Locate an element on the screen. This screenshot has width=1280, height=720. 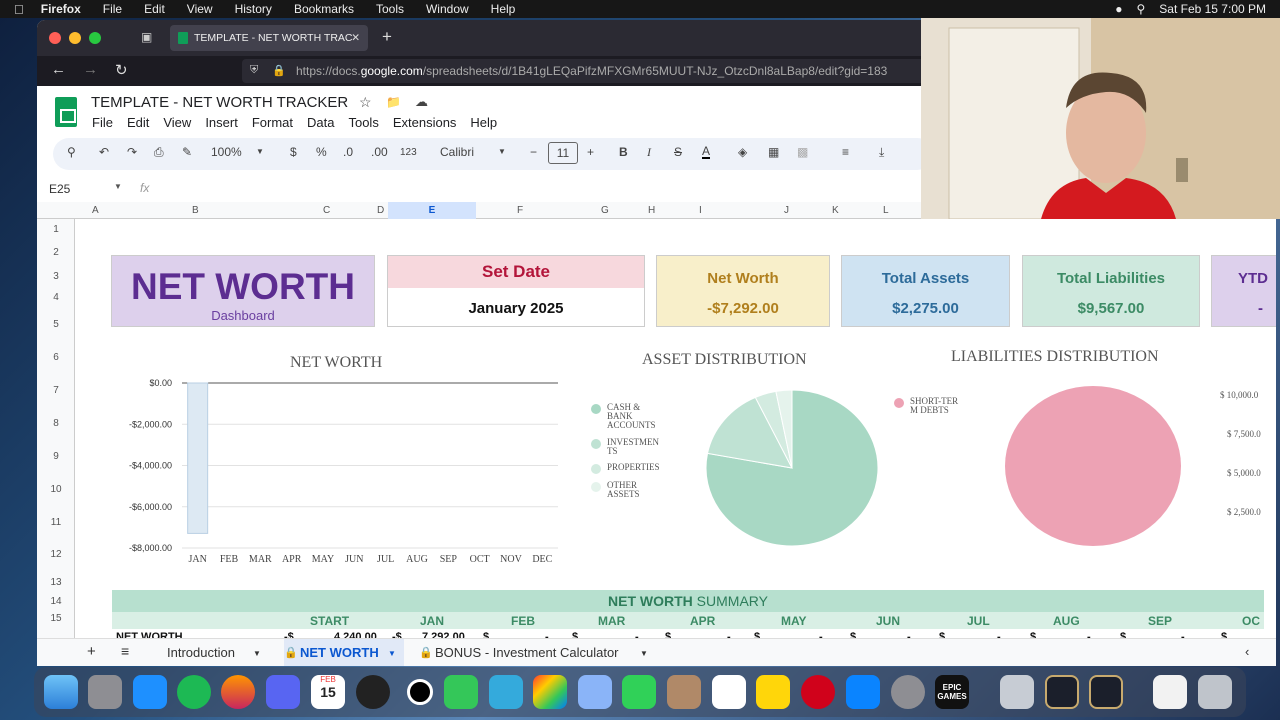
facetime-icon is located at coordinates (639, 692).